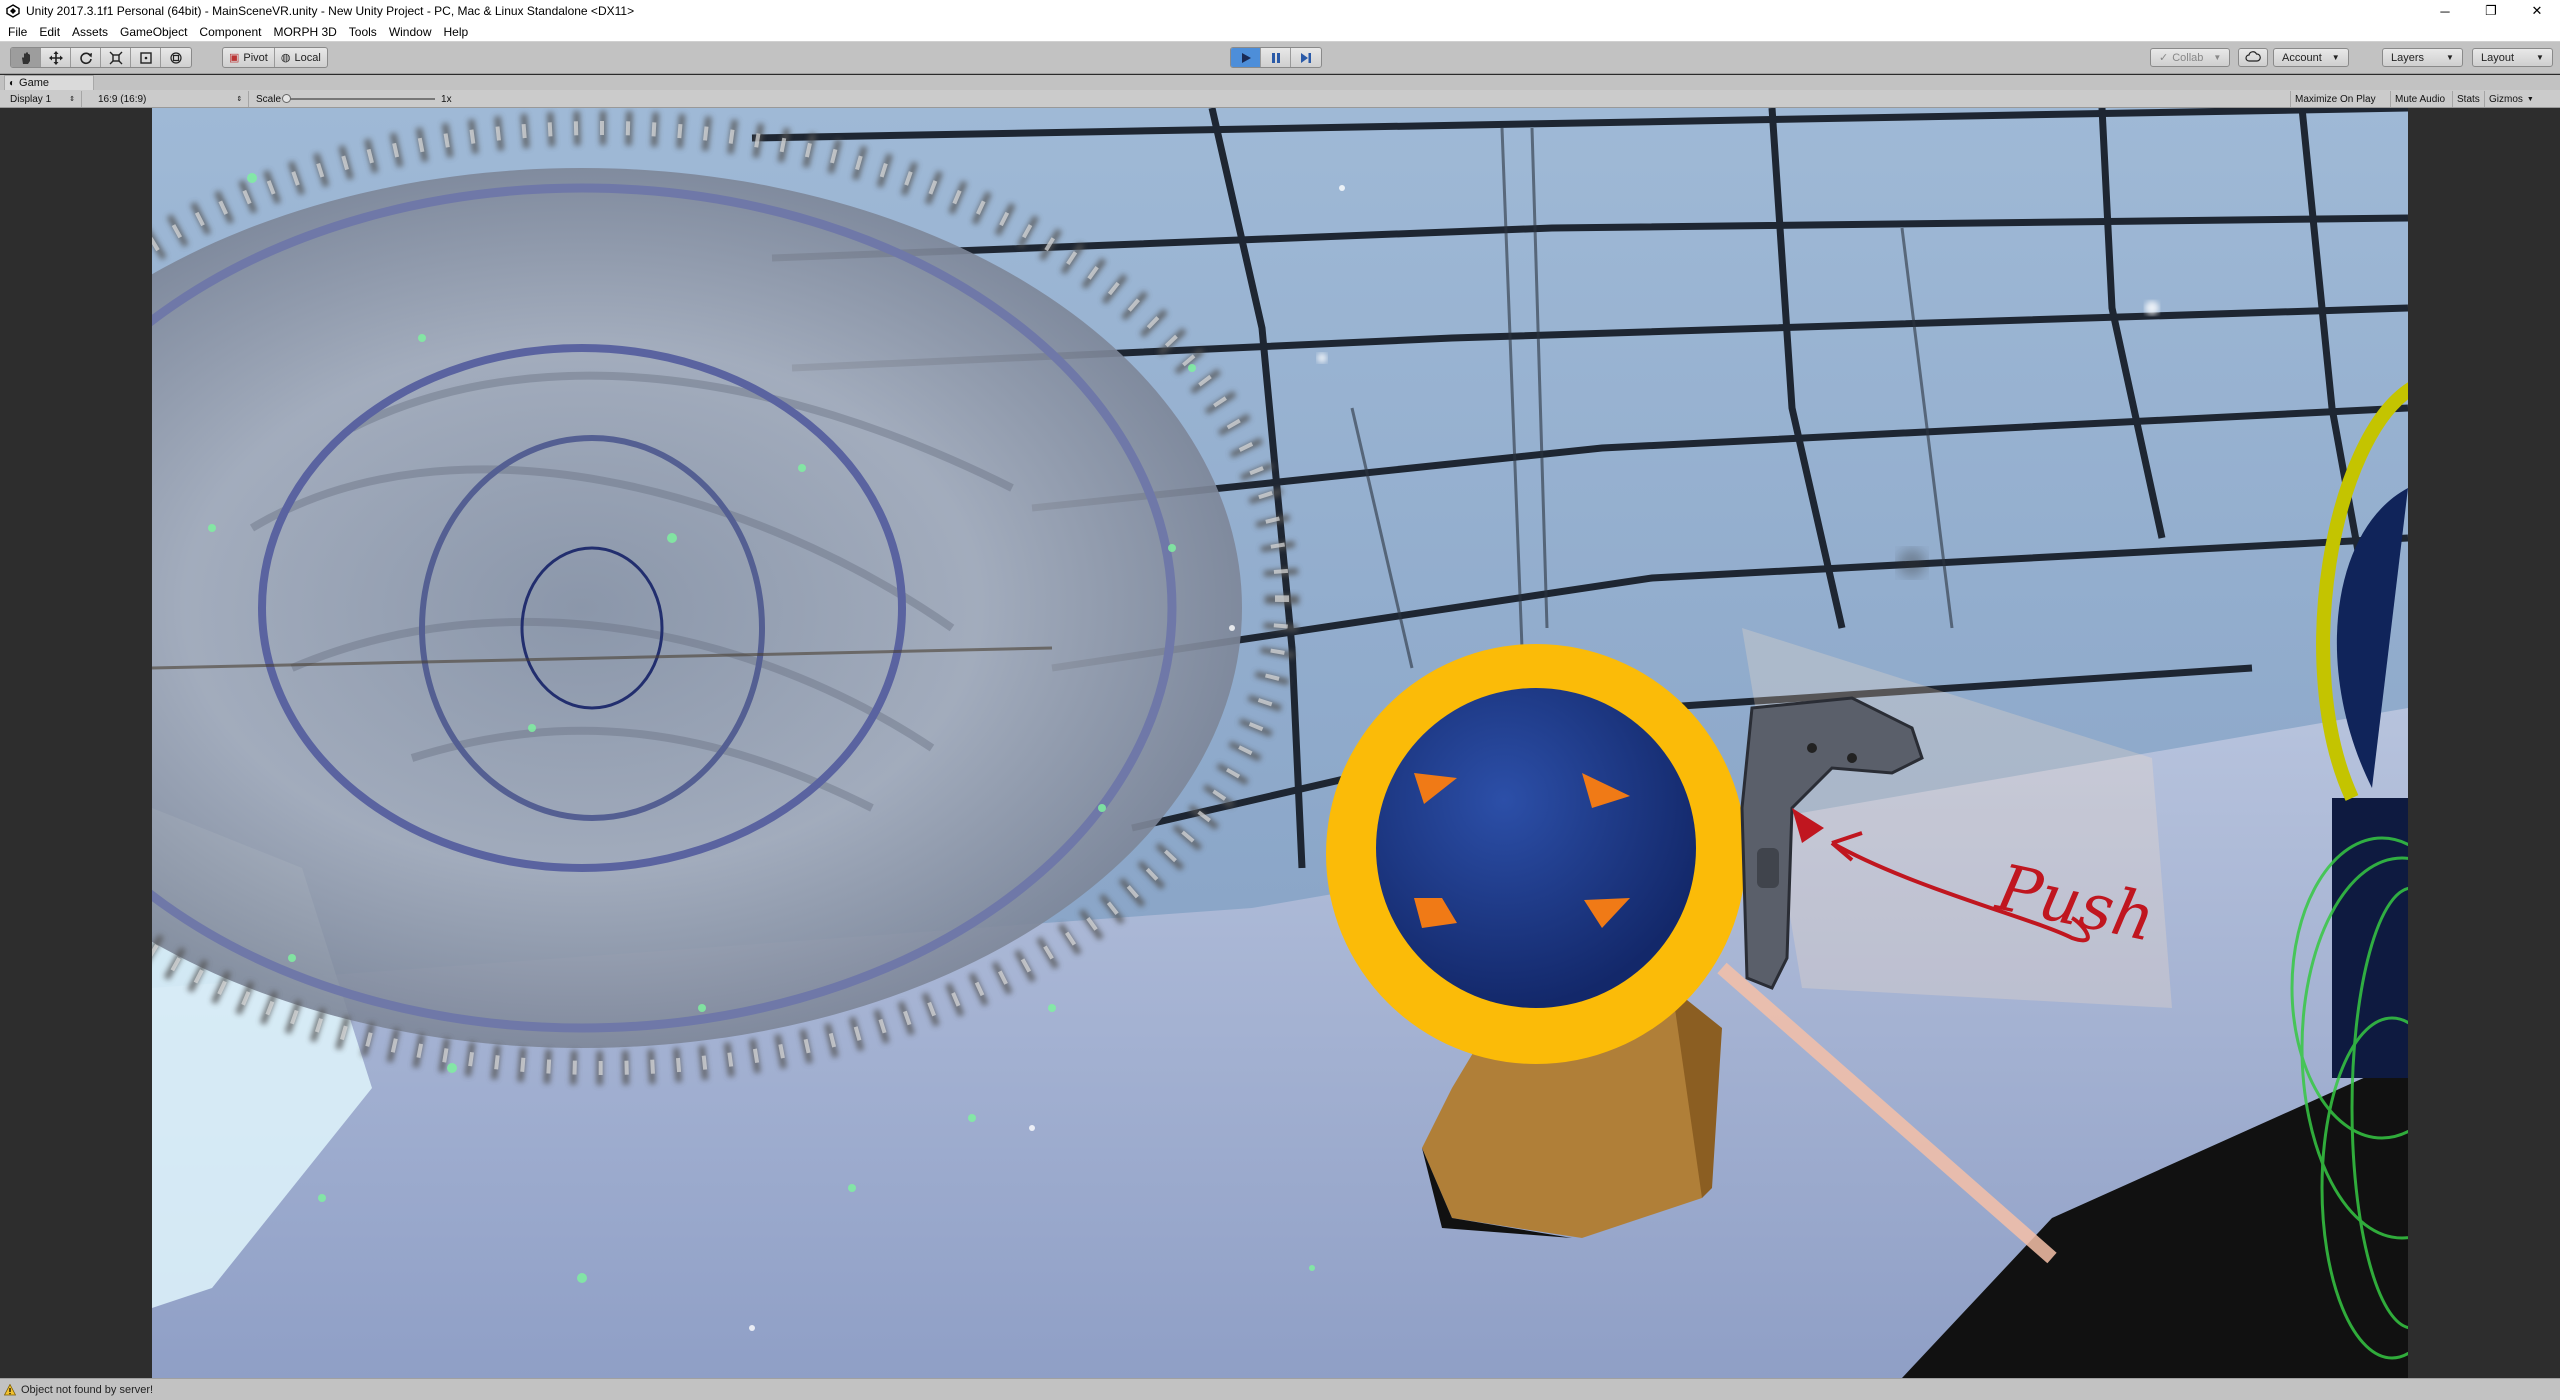  What do you see at coordinates (287, 98) in the screenshot?
I see `scale-slider-handle` at bounding box center [287, 98].